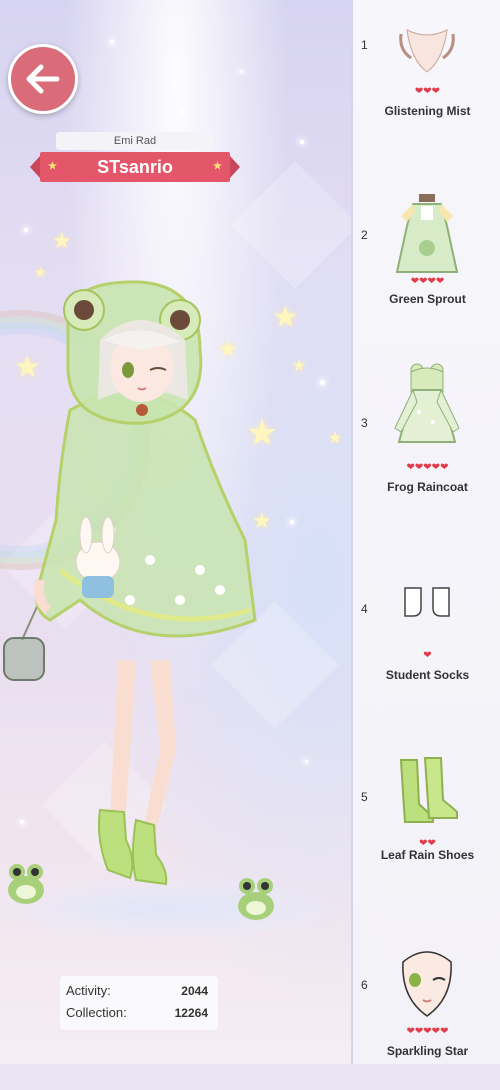  What do you see at coordinates (291, 225) in the screenshot?
I see `background-diamond` at bounding box center [291, 225].